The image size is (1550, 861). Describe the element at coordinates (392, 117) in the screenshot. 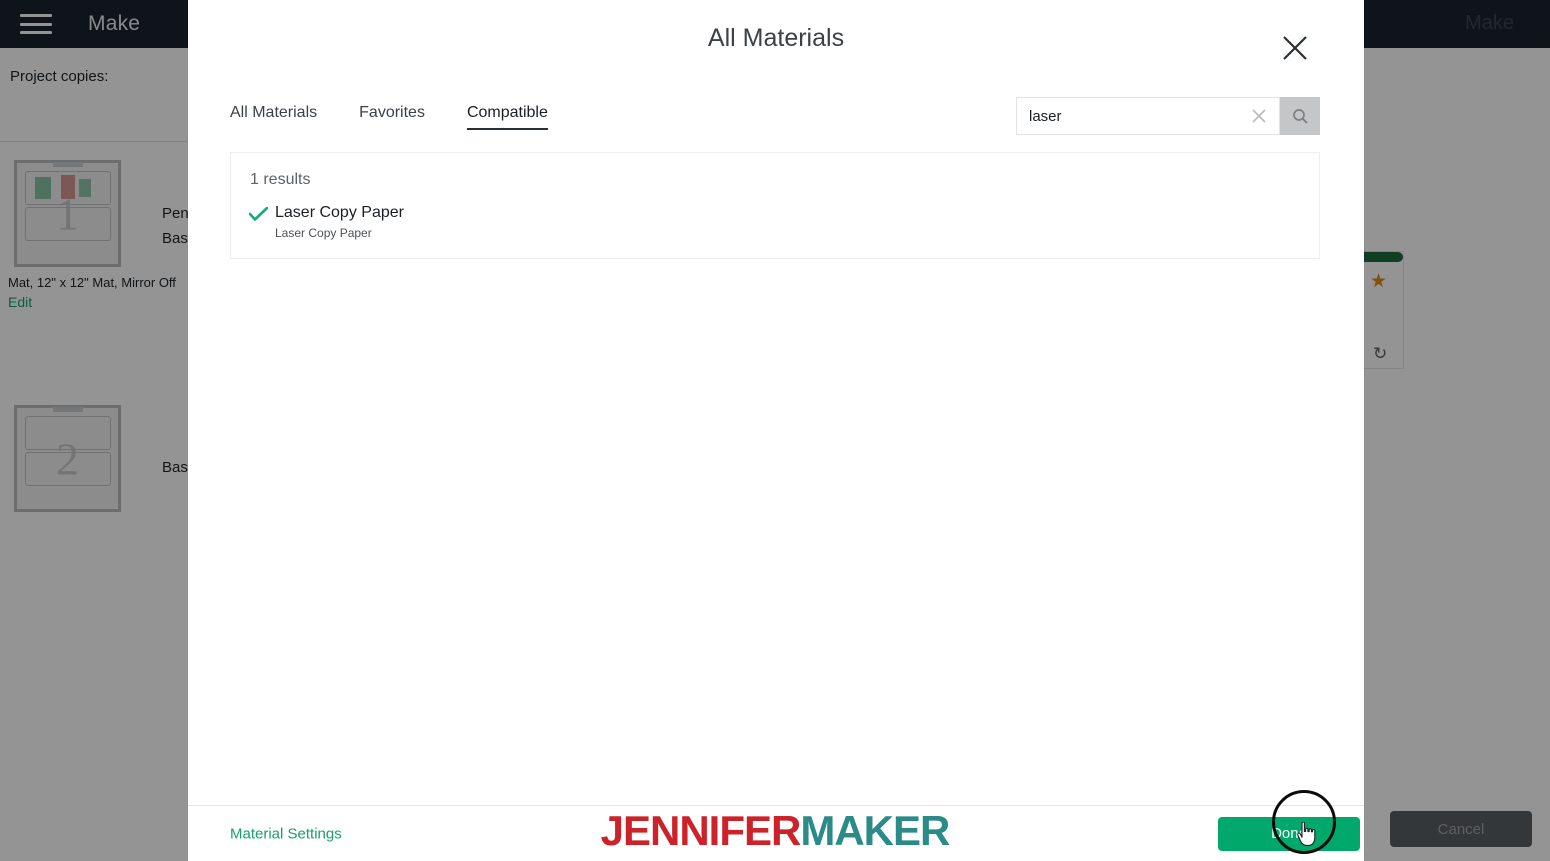

I see `tab-favorites: Favorites` at that location.